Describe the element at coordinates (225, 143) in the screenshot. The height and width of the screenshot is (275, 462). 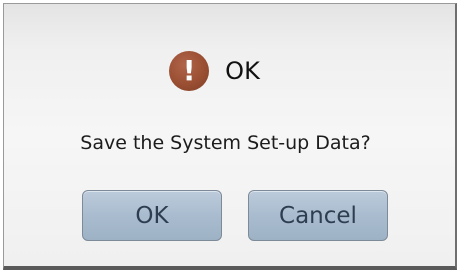
I see `dialog-message: Save the System Set-up Data?` at that location.